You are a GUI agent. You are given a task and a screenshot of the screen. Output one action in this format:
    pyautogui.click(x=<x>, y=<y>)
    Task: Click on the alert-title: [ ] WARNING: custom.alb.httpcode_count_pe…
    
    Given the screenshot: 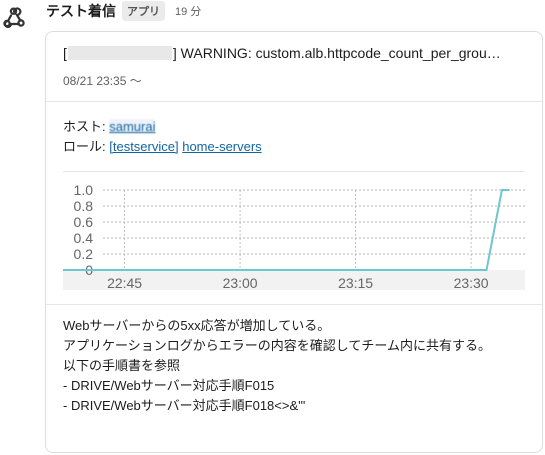 What is the action you would take?
    pyautogui.click(x=282, y=53)
    